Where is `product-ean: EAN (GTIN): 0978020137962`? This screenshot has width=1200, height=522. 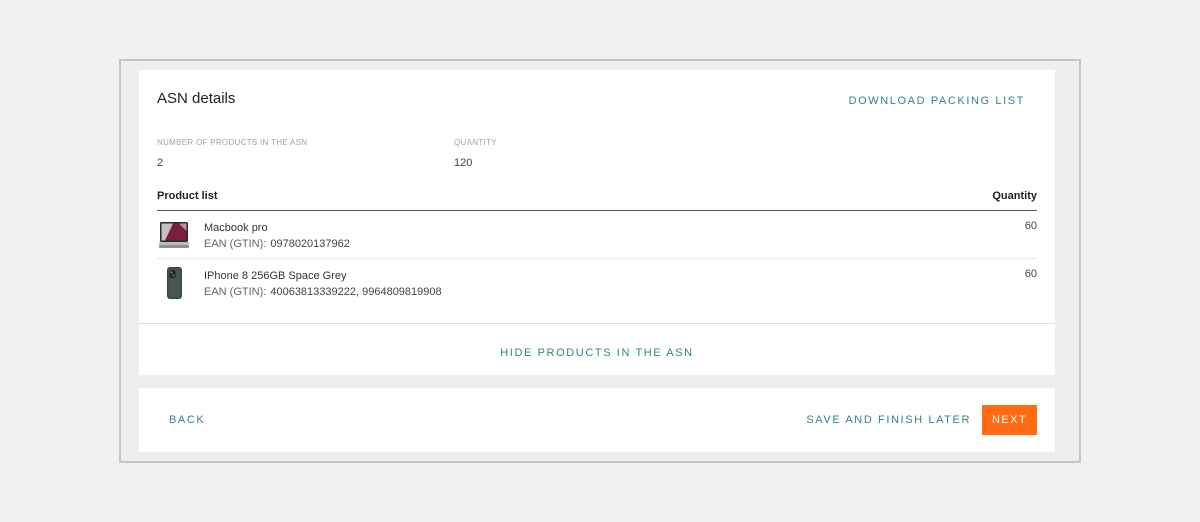
product-ean: EAN (GTIN): 0978020137962 is located at coordinates (277, 244).